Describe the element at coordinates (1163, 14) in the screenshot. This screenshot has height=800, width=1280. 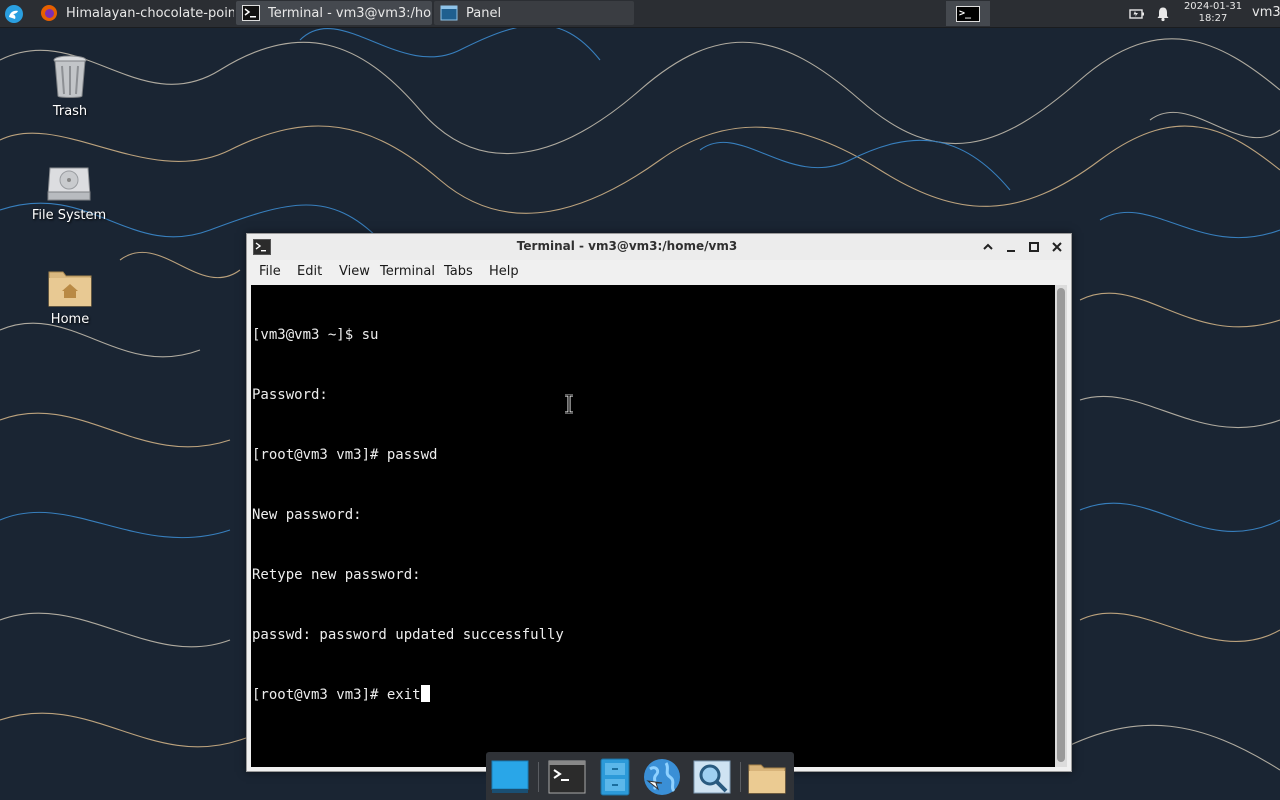
I see `notification-bell-icon` at that location.